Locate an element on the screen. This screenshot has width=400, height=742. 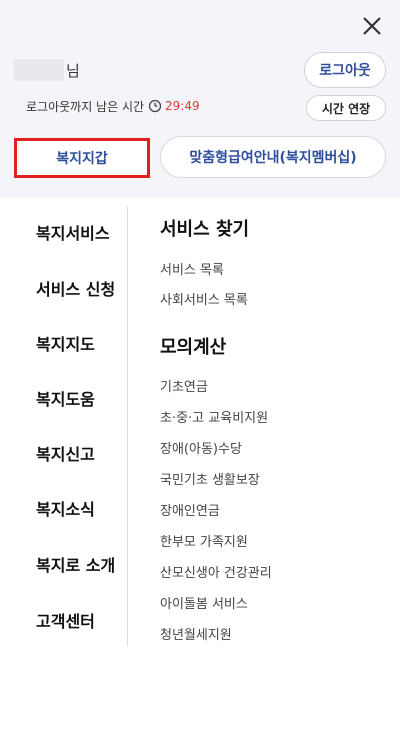
session-timer: 로그아웃까지 남은 시간 29:49 is located at coordinates (113, 106).